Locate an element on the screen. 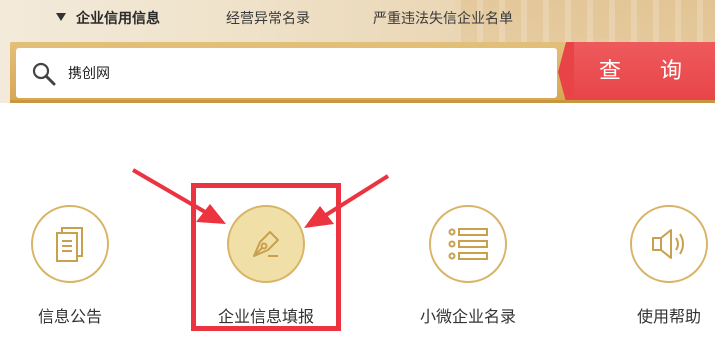  dropdown-triangle-icon is located at coordinates (61, 17).